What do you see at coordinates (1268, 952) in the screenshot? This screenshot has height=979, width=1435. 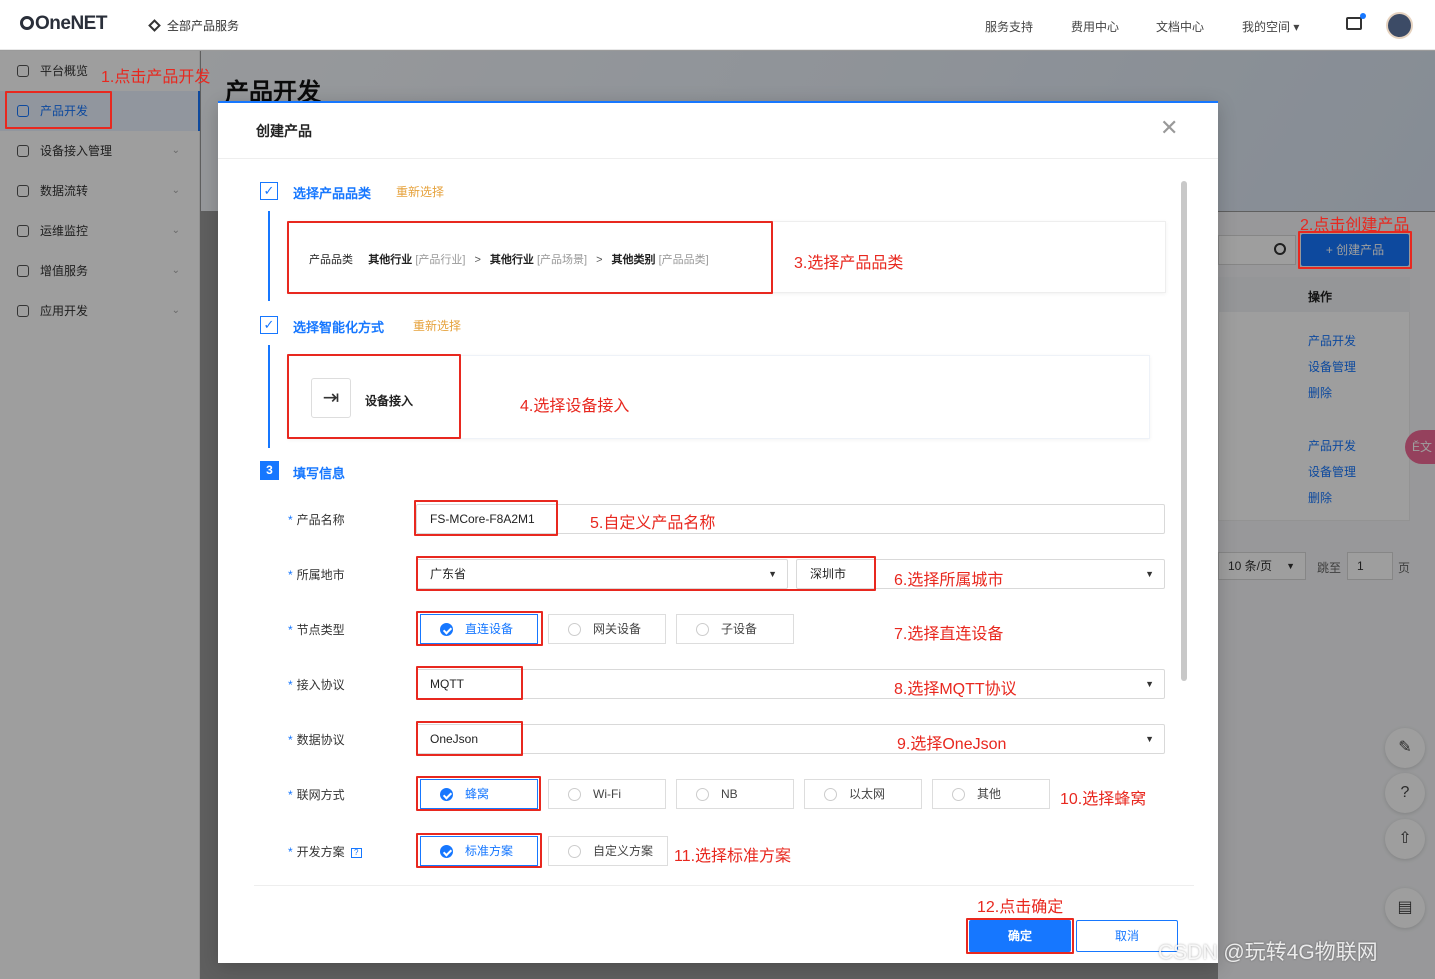 I see `csdn-watermark: CSDN @玩转4G物联网` at bounding box center [1268, 952].